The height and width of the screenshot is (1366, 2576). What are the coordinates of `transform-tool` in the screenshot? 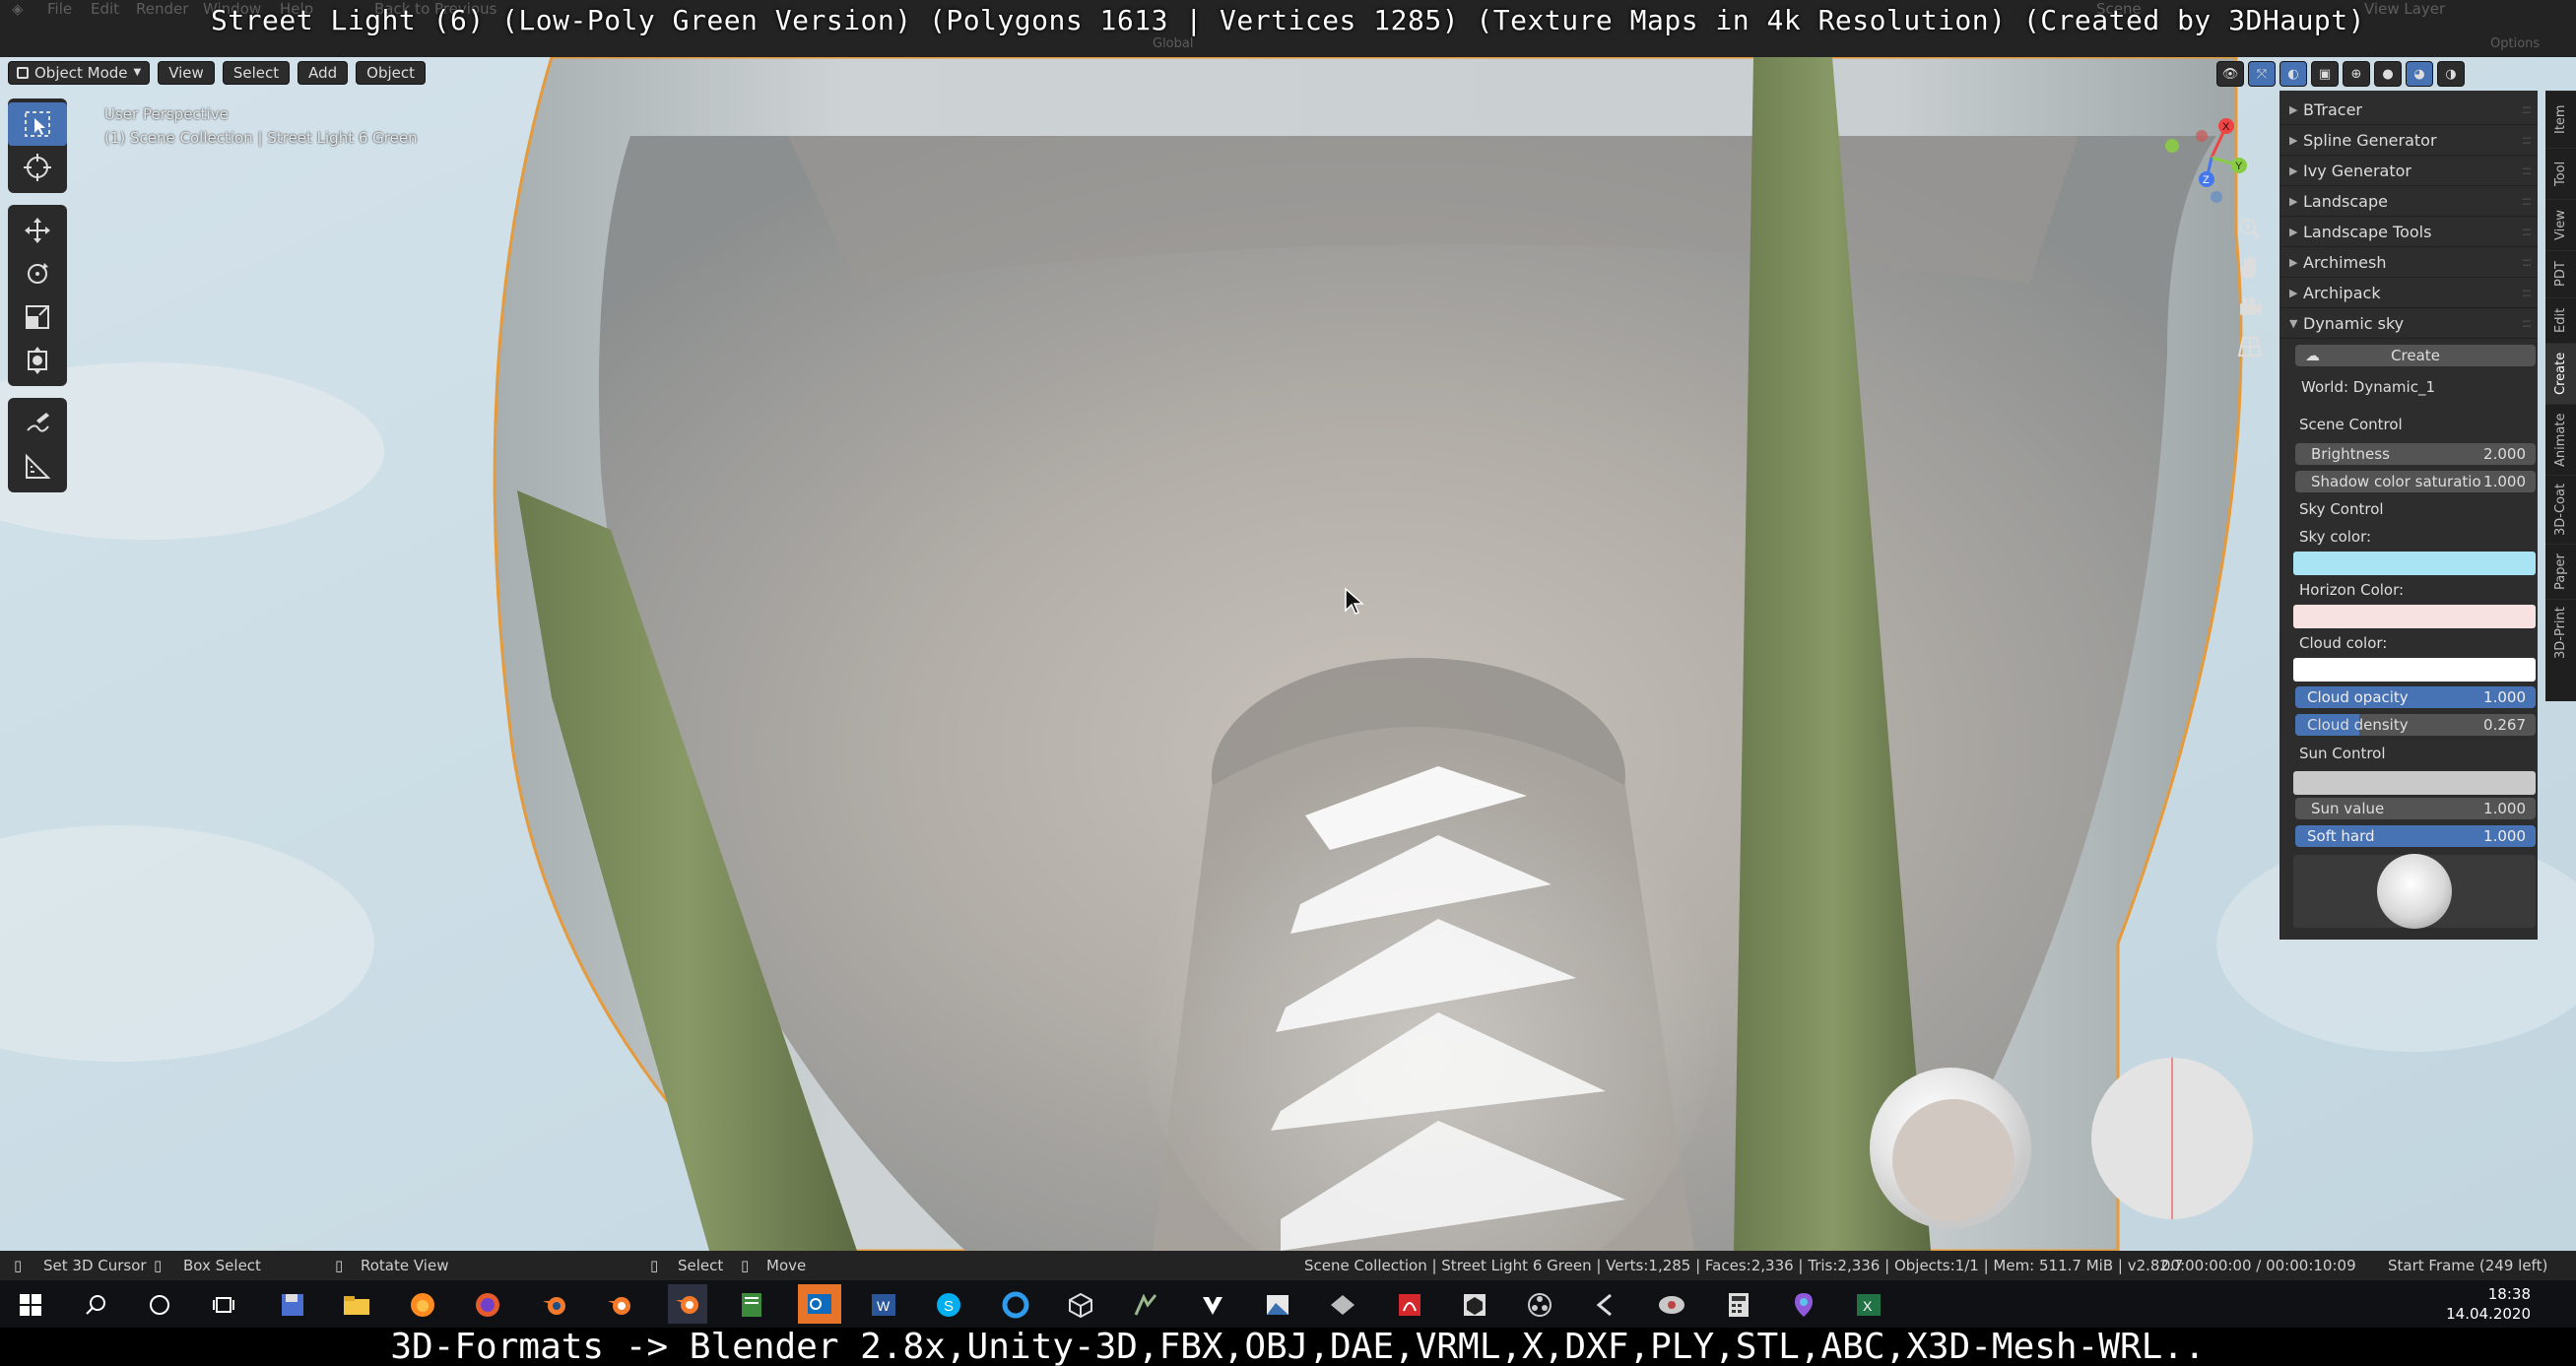 It's located at (37, 360).